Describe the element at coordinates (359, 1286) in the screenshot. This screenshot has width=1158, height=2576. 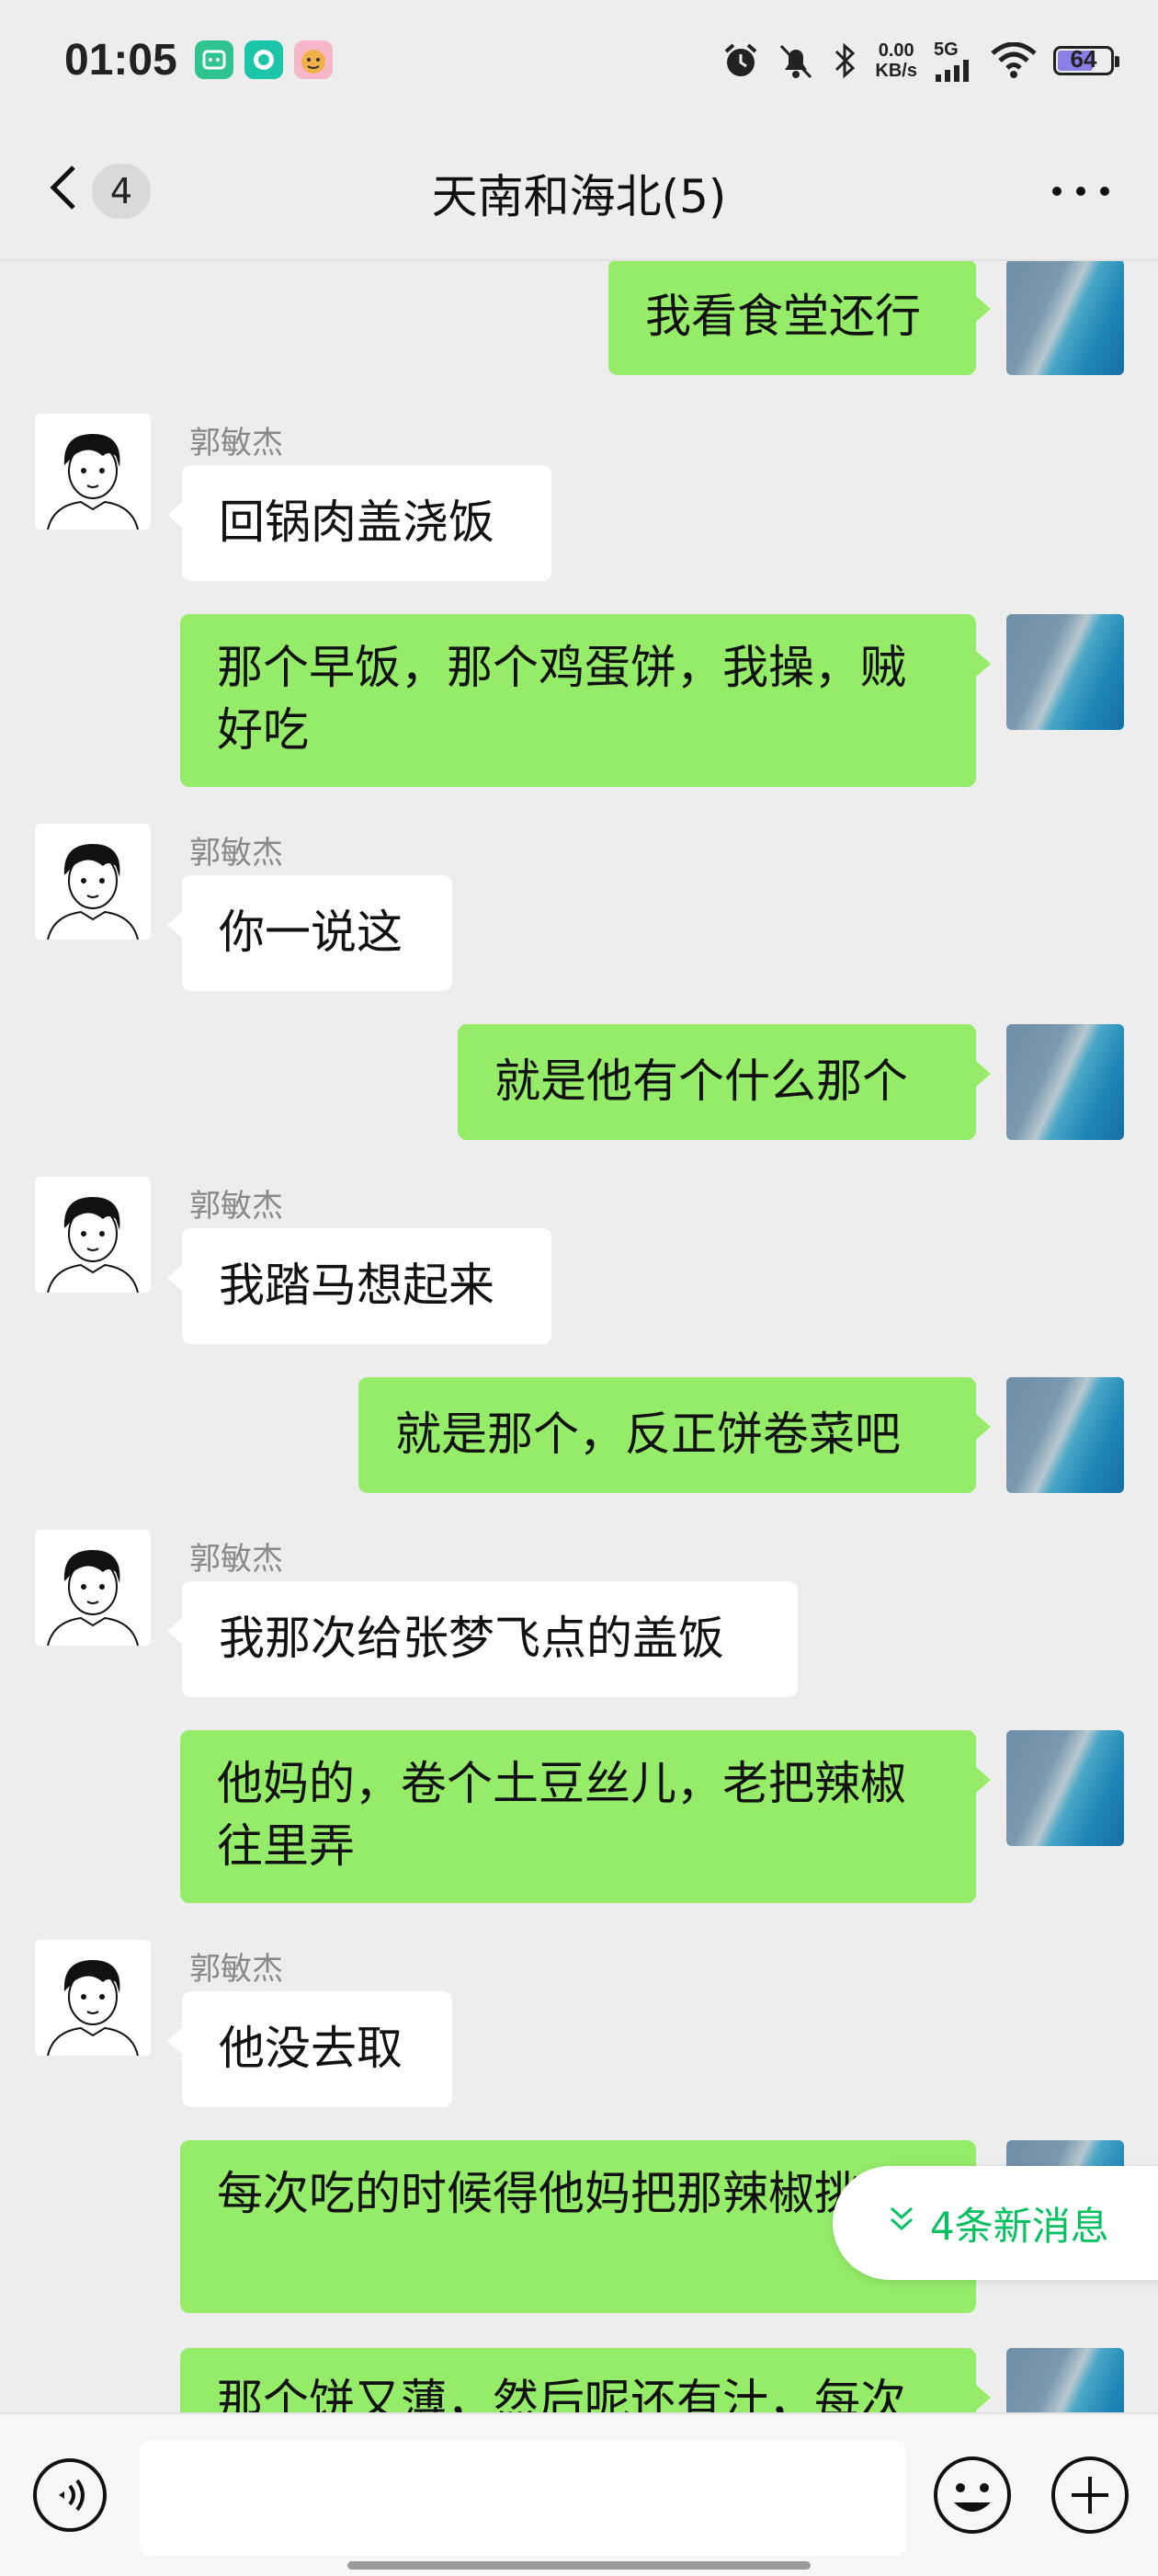
I see `message-bubble-received: 我踏马想起来` at that location.